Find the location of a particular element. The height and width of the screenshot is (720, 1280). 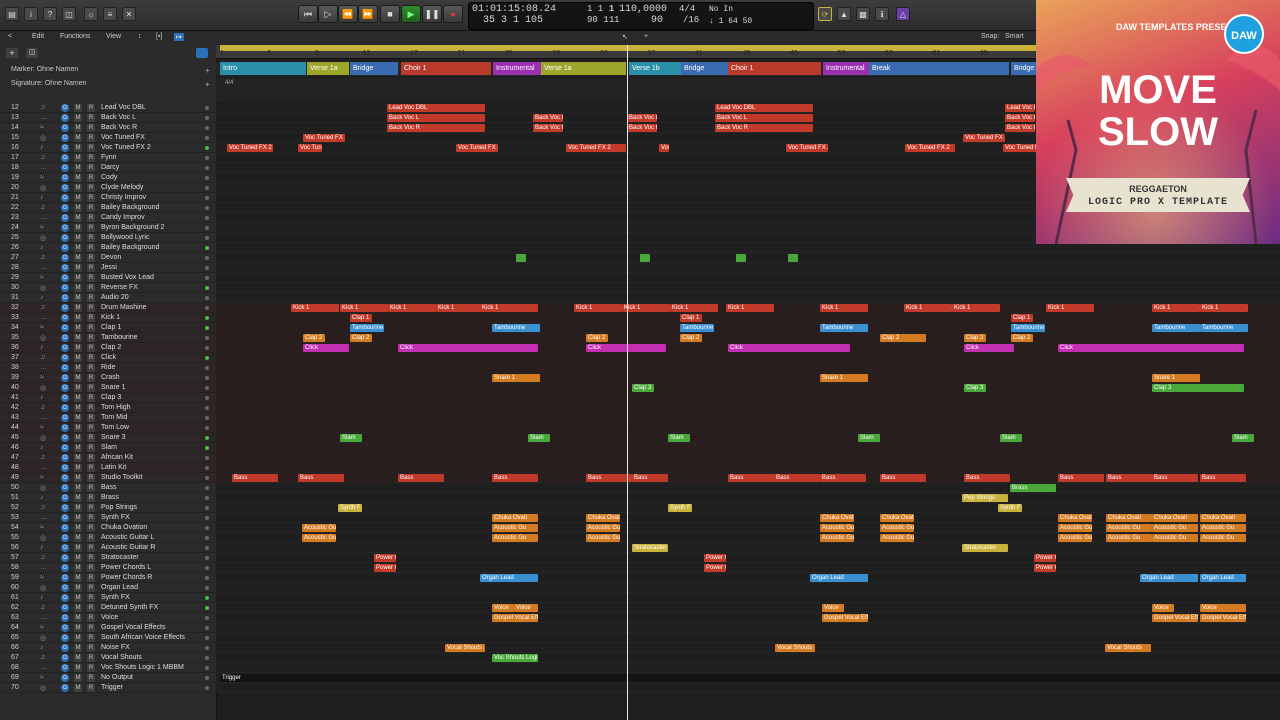

track-header: 52 ♫ ⏻ M R Pop Strings is located at coordinates (108, 508).